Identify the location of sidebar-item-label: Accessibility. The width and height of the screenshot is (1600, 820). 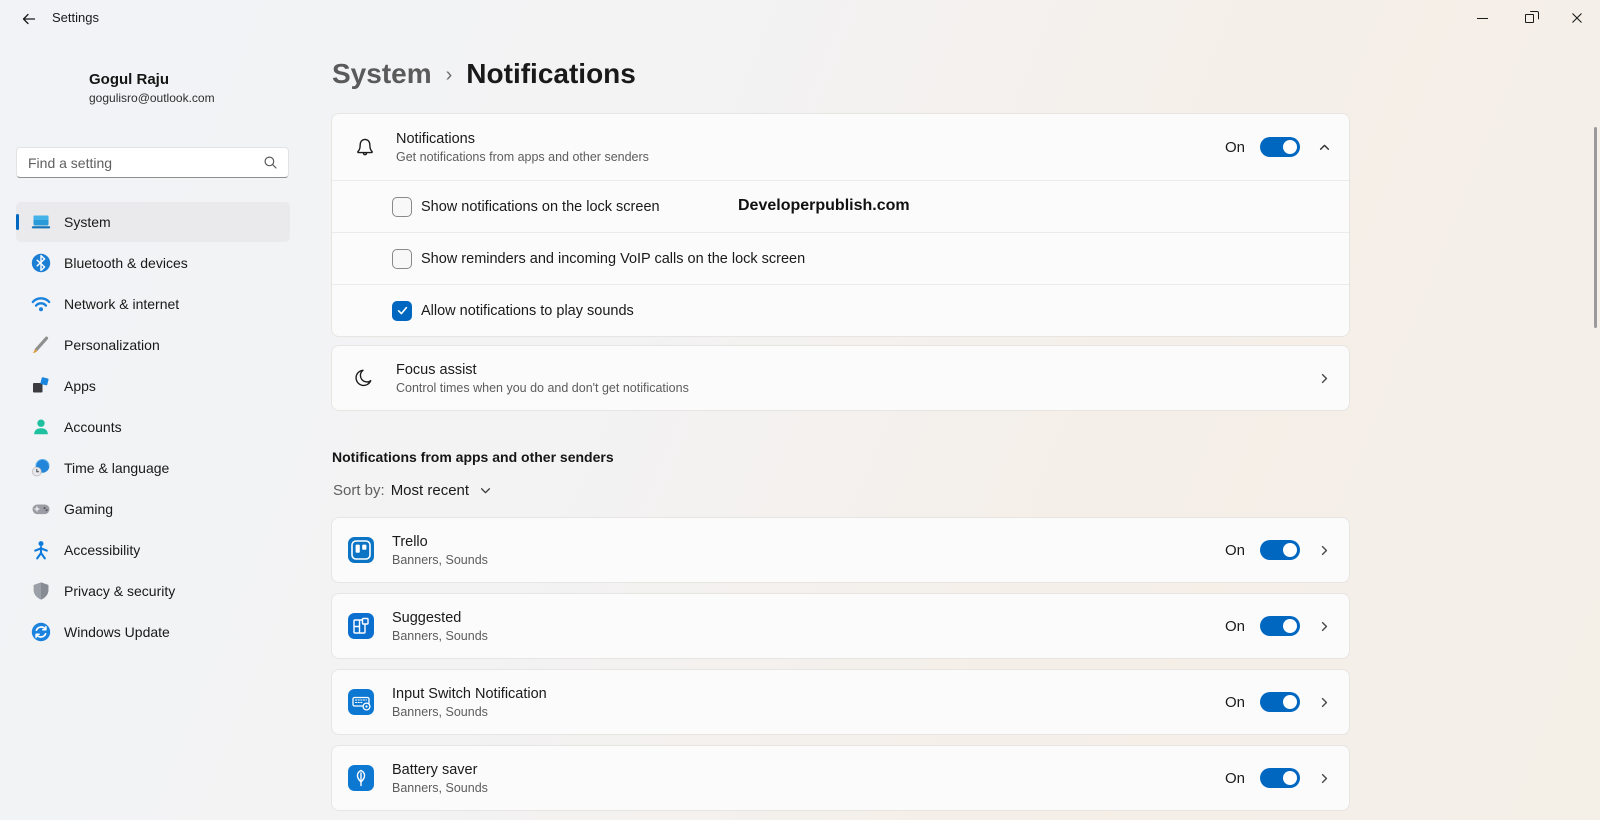
(102, 550).